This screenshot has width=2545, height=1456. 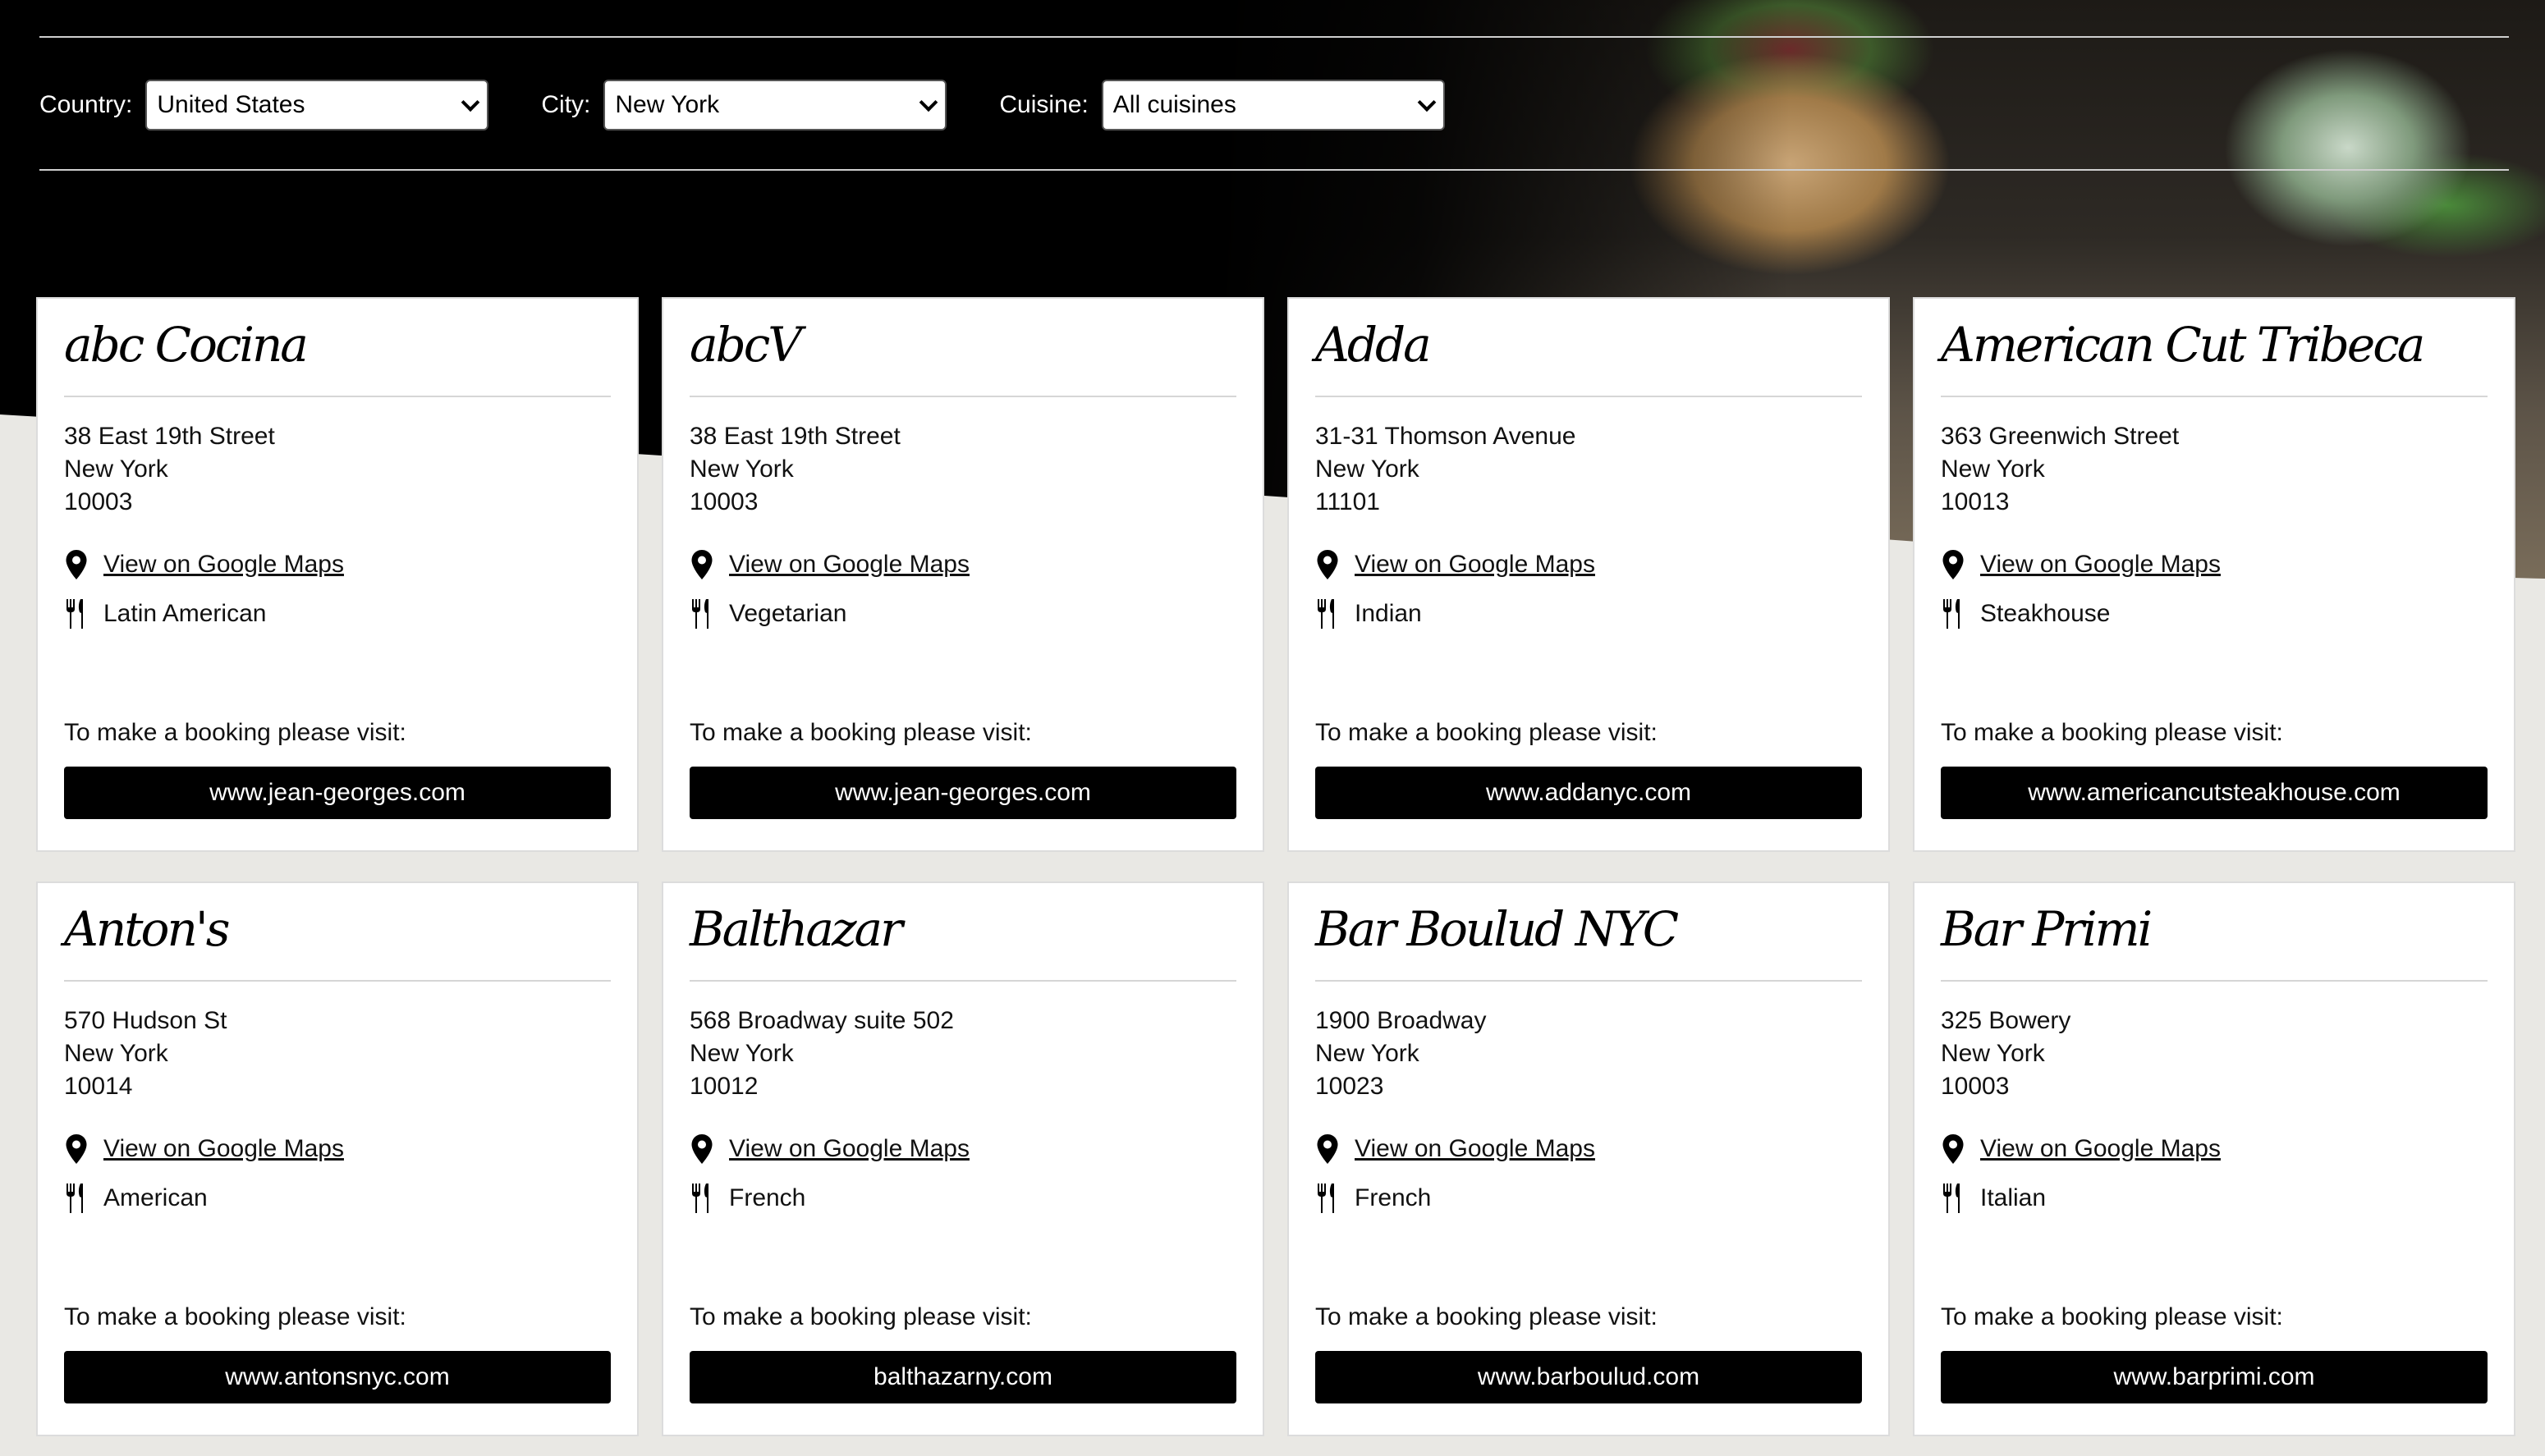 I want to click on address-zip: 10013, so click(x=1975, y=501).